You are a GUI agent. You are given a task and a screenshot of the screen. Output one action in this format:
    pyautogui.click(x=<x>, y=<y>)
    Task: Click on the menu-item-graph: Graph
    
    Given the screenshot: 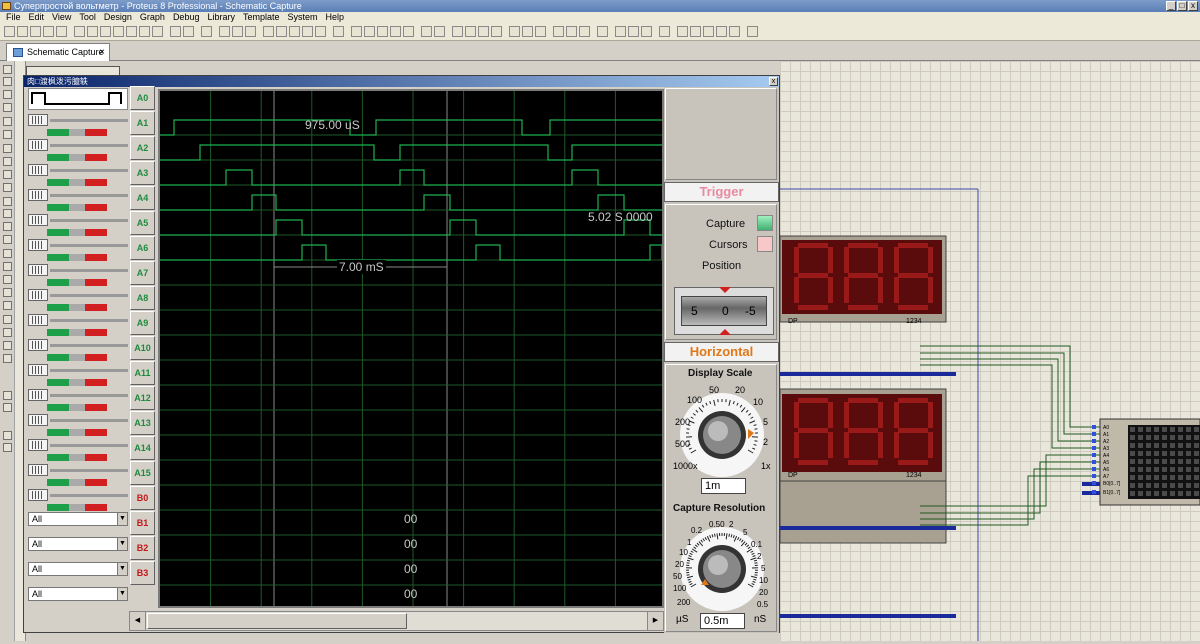 What is the action you would take?
    pyautogui.click(x=152, y=17)
    